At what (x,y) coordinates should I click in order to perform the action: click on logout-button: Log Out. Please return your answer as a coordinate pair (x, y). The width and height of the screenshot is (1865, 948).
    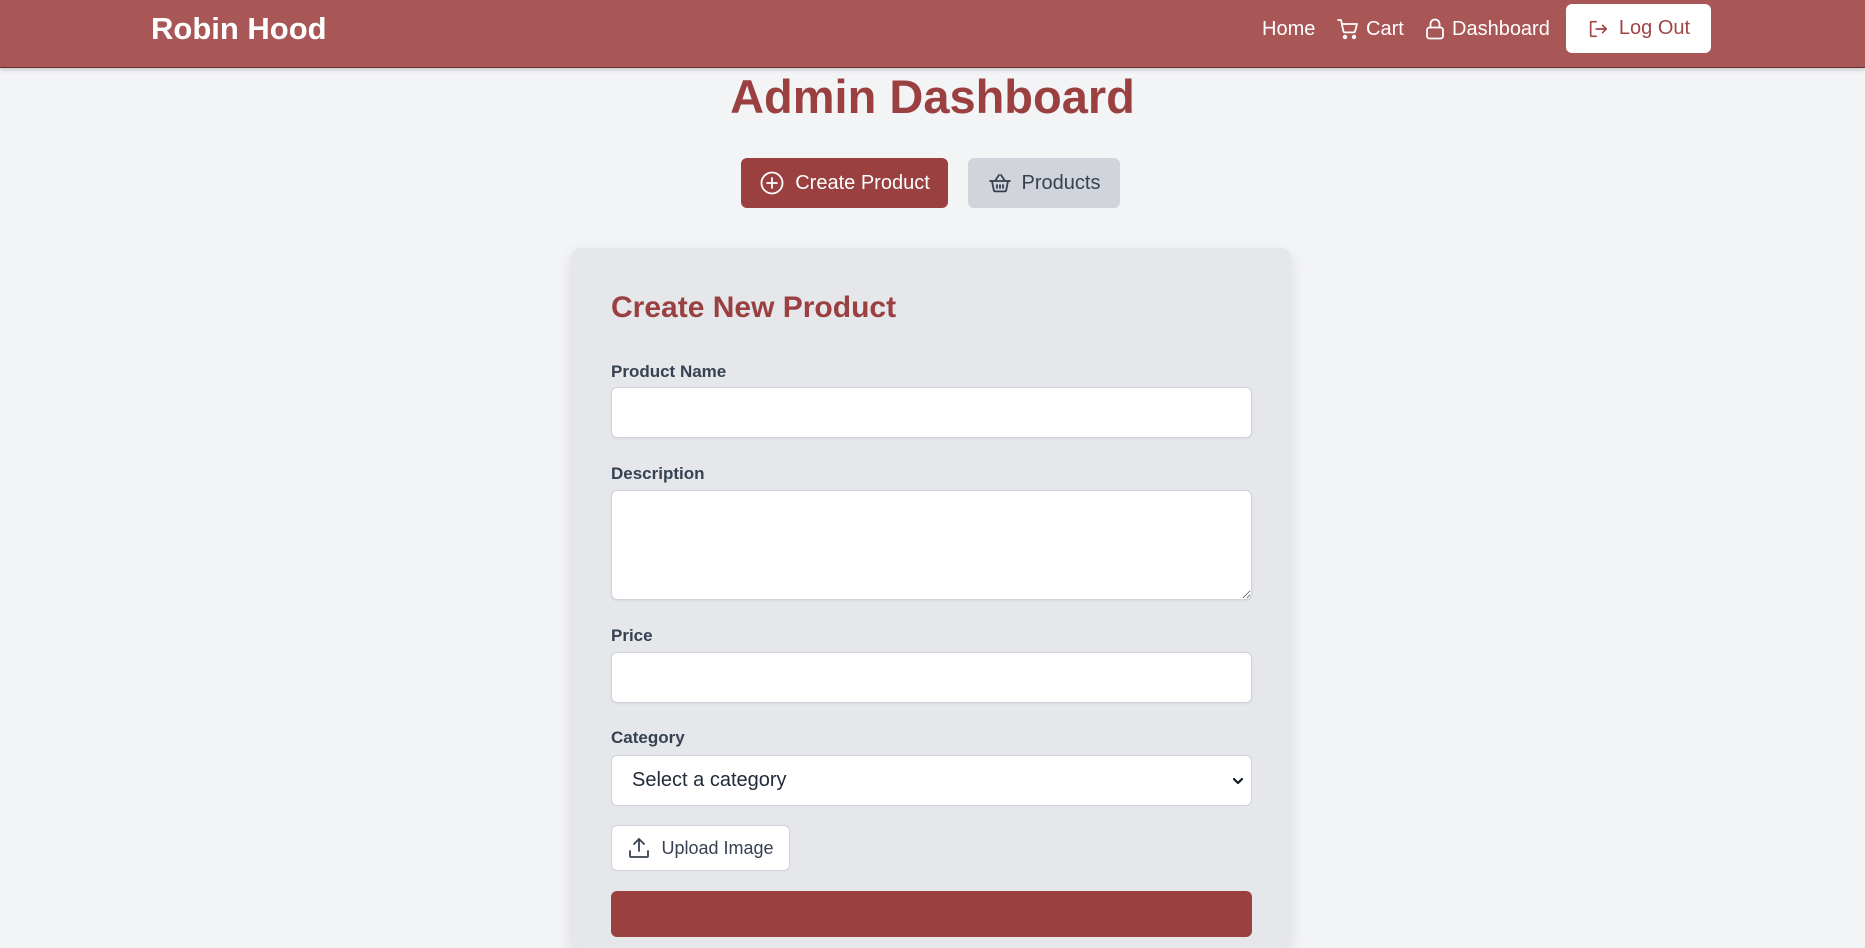
    Looking at the image, I should click on (1638, 28).